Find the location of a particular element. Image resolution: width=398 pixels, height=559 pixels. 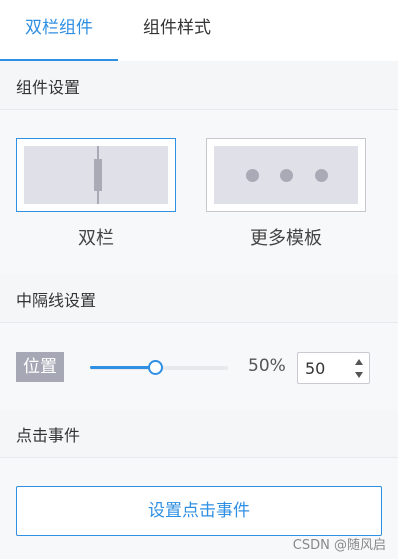

more-templates-preview is located at coordinates (286, 175).